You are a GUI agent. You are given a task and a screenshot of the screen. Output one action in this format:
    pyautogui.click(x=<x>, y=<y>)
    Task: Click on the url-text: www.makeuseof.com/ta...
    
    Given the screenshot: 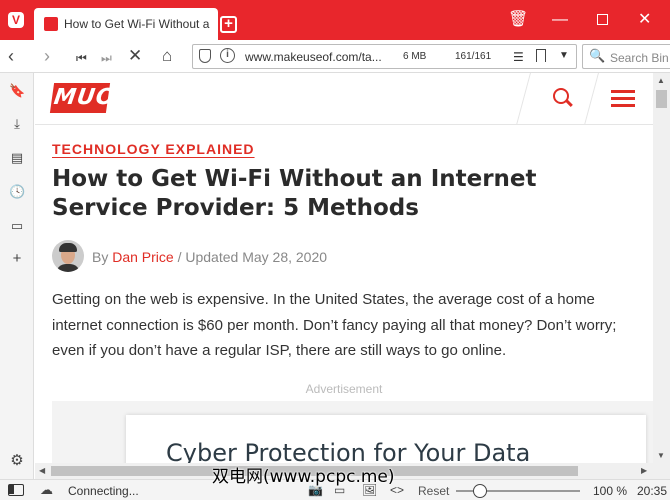 What is the action you would take?
    pyautogui.click(x=313, y=57)
    